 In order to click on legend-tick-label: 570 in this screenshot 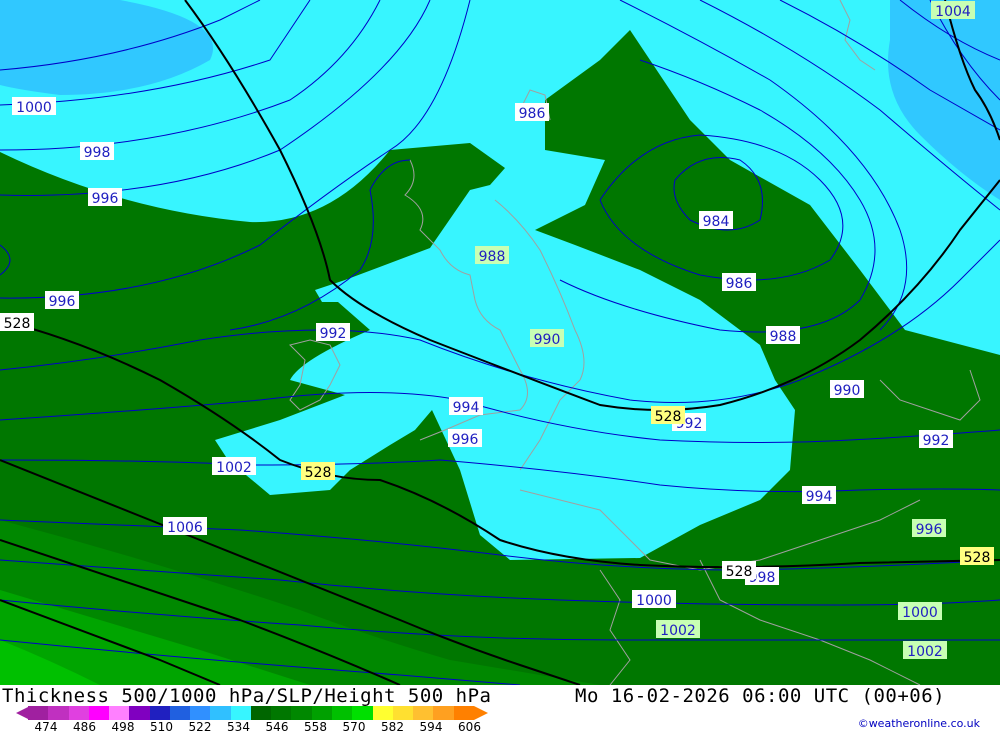, I will do `click(354, 727)`.